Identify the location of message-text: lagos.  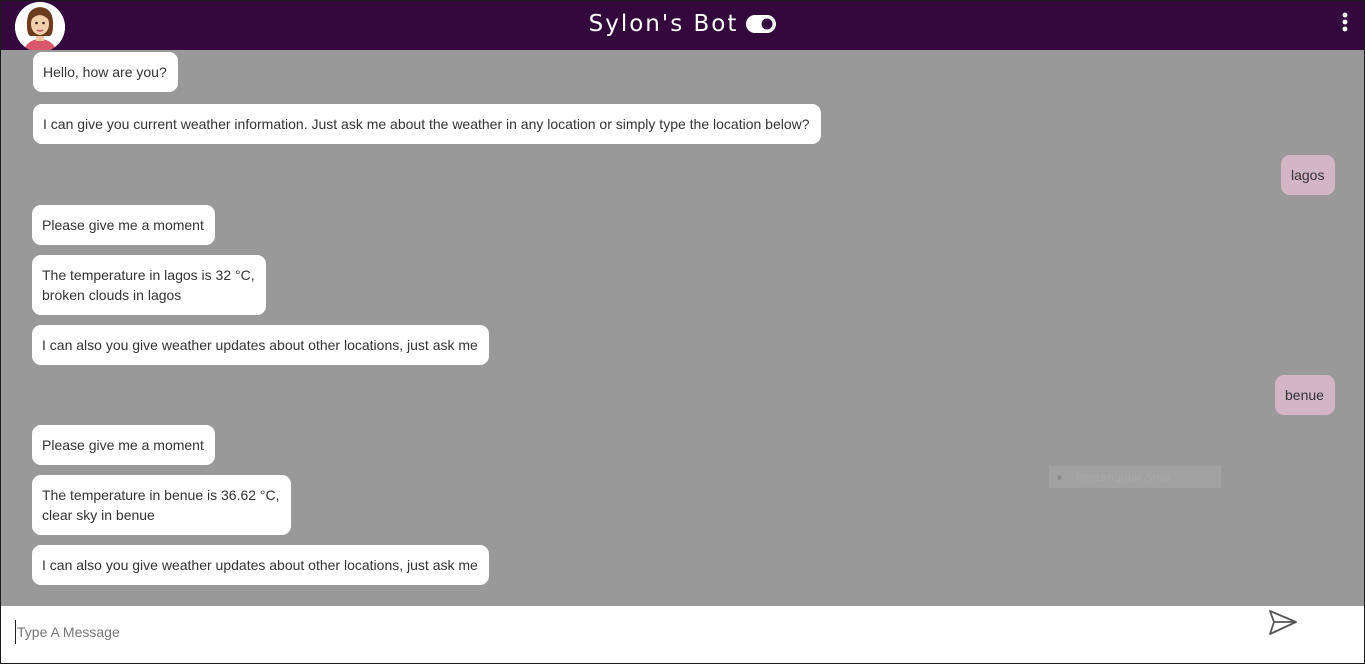
(1308, 175).